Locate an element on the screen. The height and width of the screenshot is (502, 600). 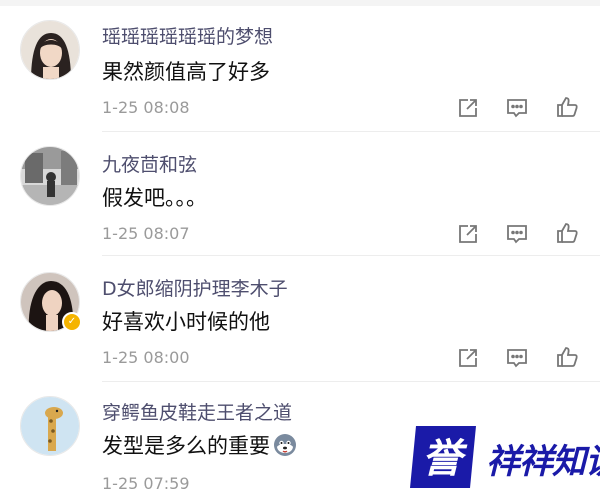
watermark: 誉 祥祥知识 is located at coordinates (501, 457).